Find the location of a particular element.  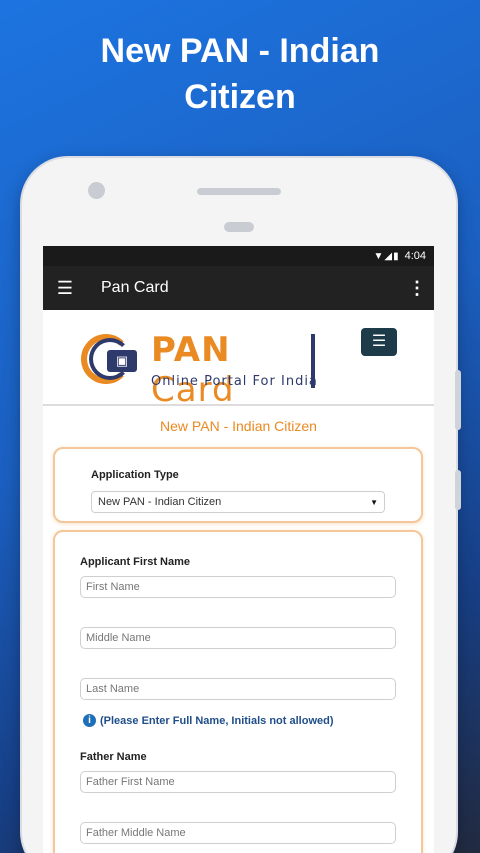

applicant-first-name-label: Applicant First Name is located at coordinates (135, 562).